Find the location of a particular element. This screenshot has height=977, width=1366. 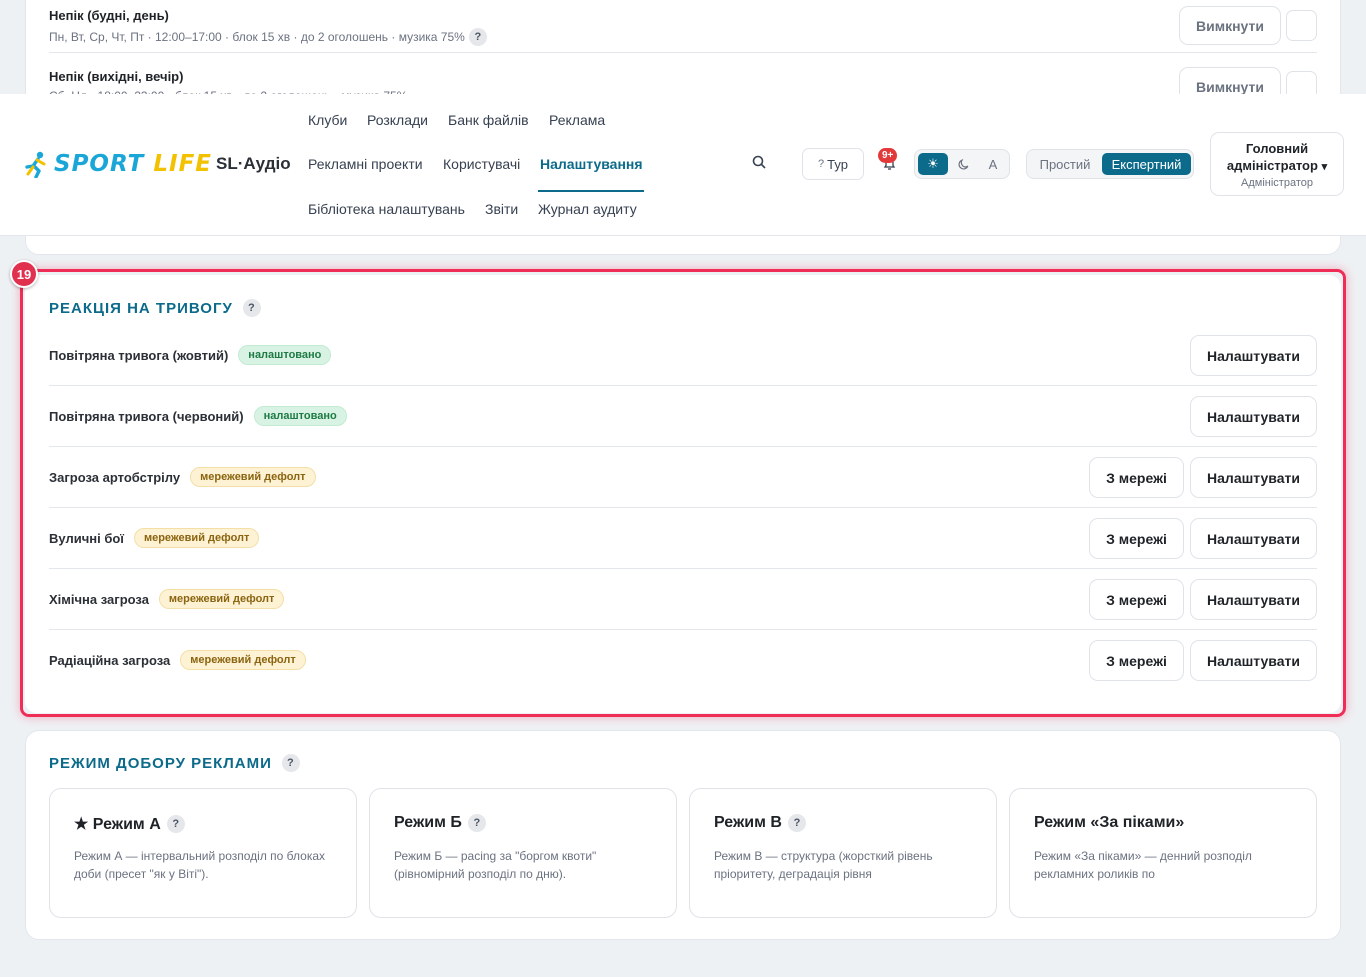

search-icon is located at coordinates (759, 163).